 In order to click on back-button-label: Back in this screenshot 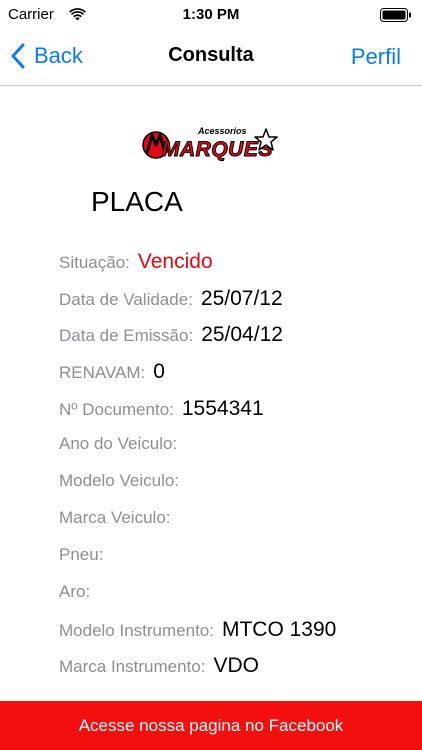, I will do `click(58, 55)`.